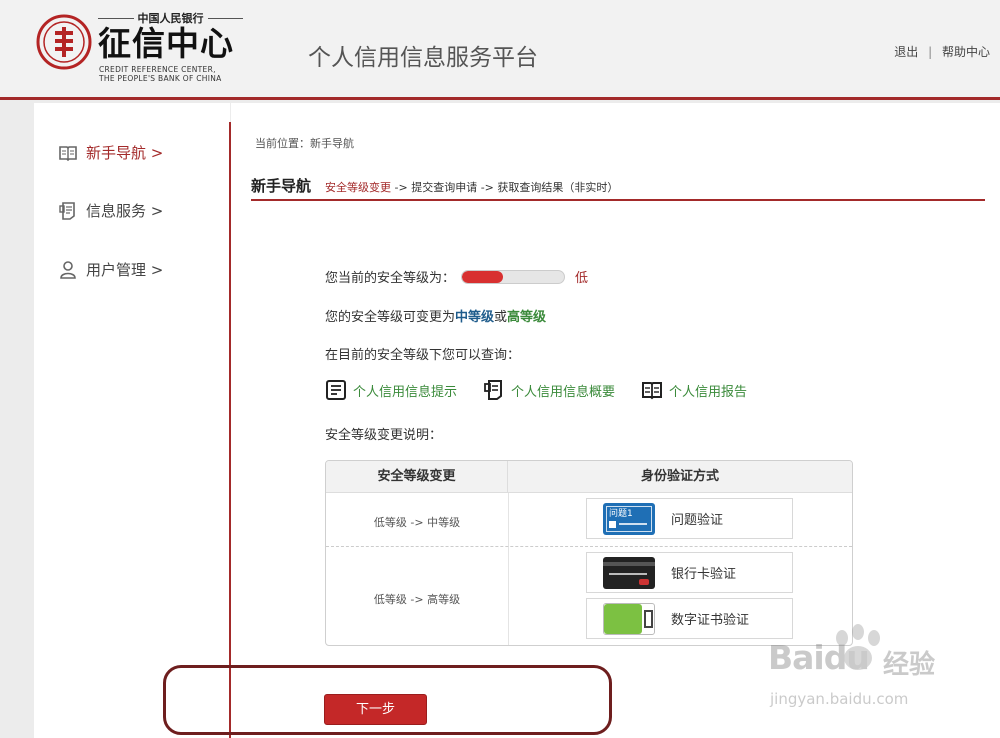 The height and width of the screenshot is (738, 1000). I want to click on sidebar-item-label: 新手导航 >, so click(125, 153).